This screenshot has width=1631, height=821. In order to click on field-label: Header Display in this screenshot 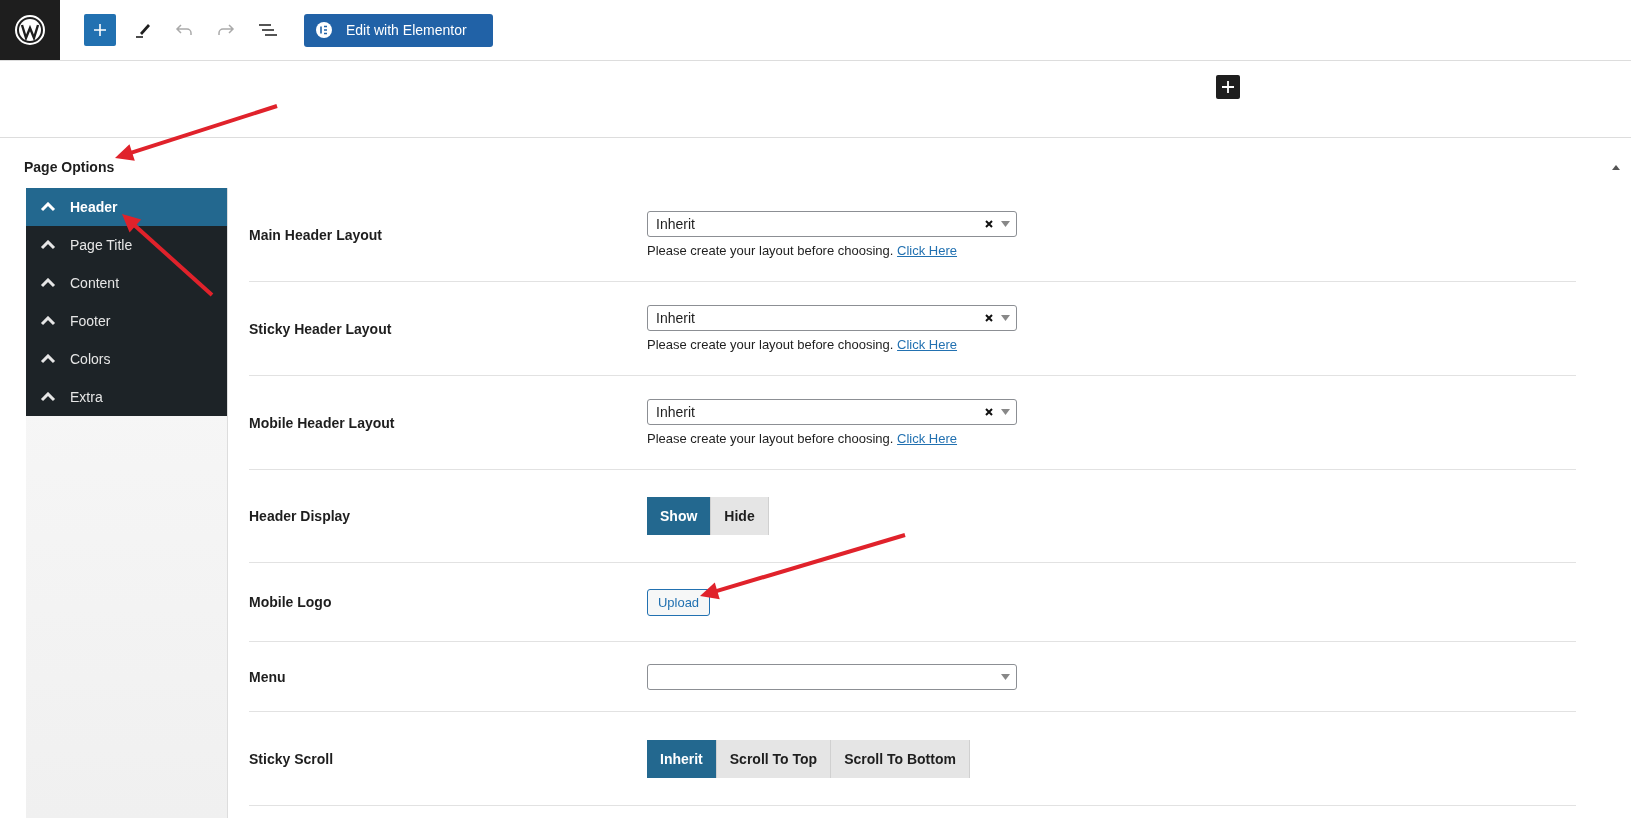, I will do `click(300, 516)`.